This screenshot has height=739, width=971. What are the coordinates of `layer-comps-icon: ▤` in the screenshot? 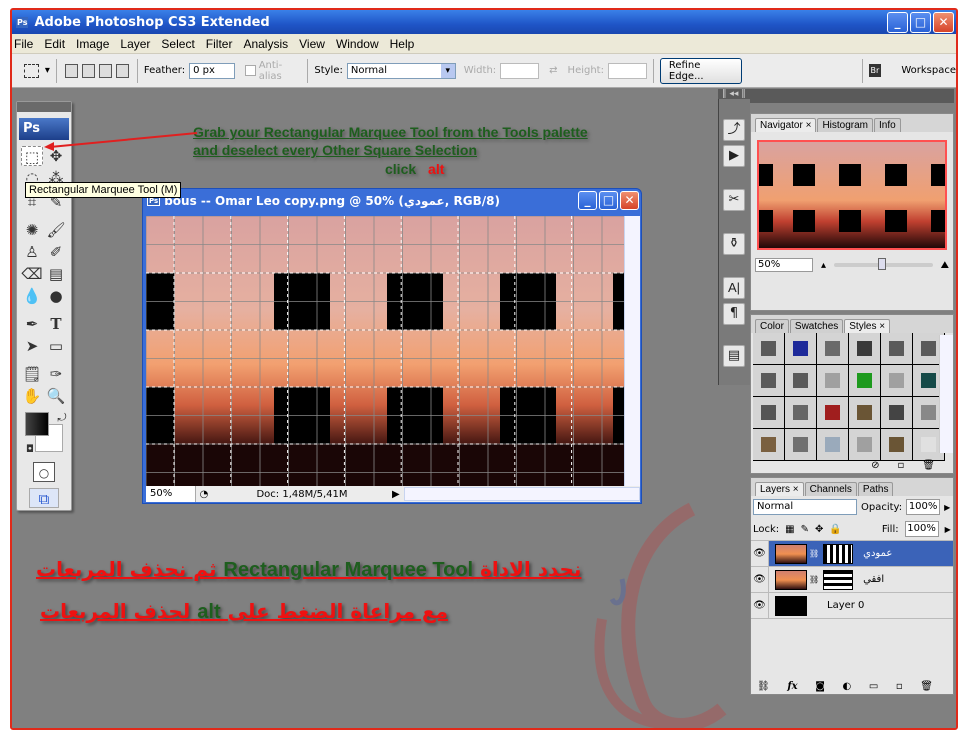 It's located at (734, 356).